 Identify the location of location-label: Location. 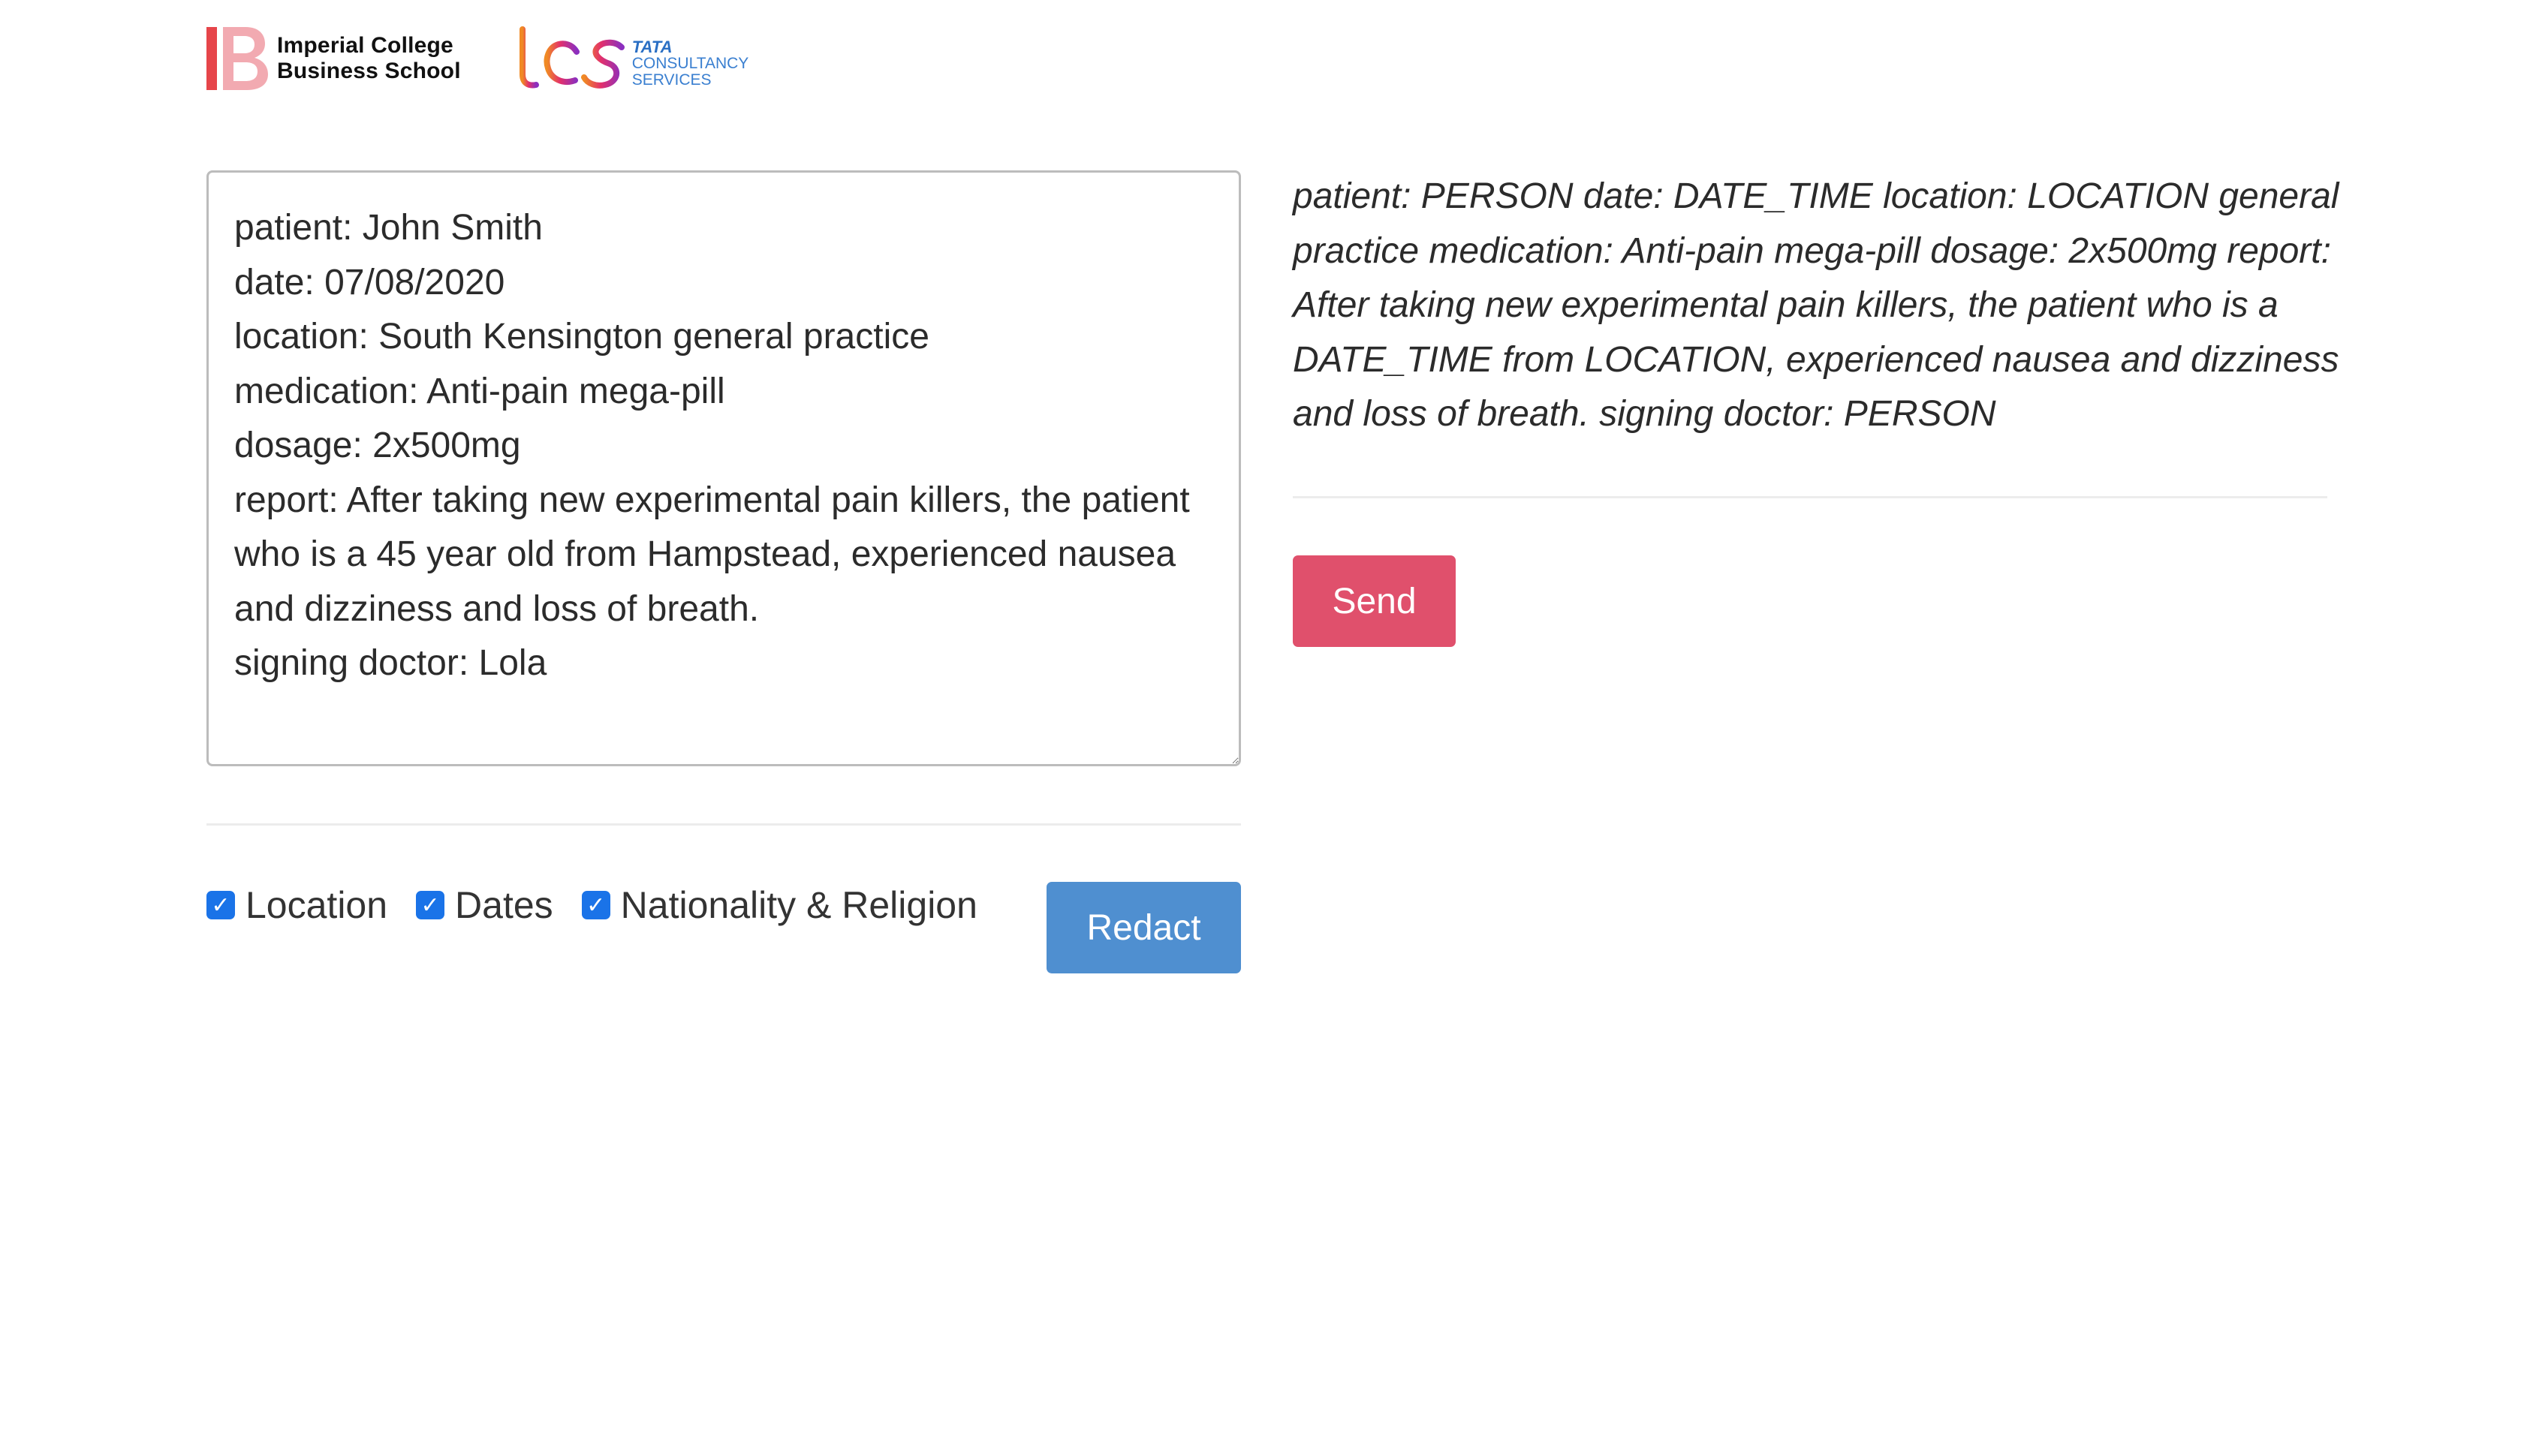
(317, 905).